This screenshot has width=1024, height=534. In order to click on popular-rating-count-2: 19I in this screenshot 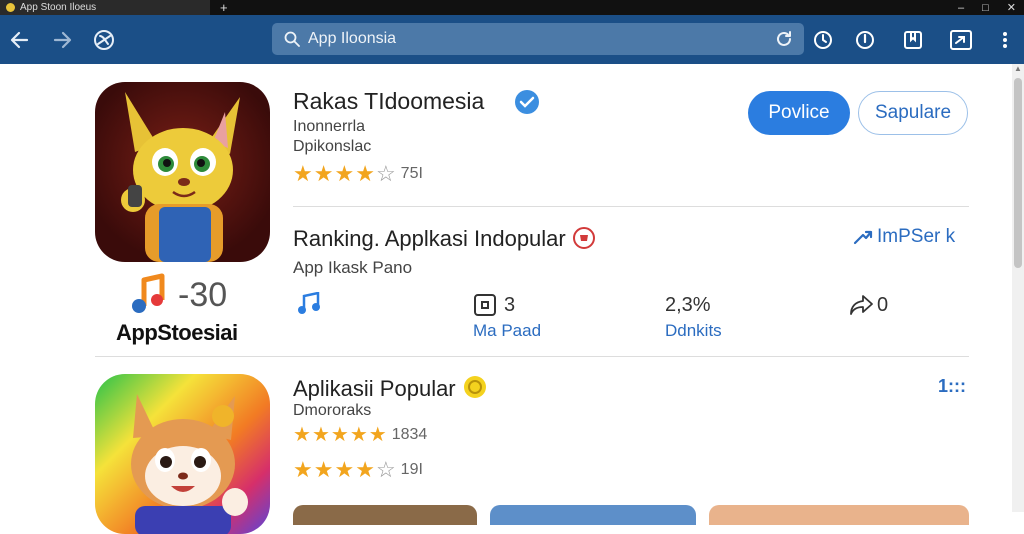, I will do `click(411, 469)`.